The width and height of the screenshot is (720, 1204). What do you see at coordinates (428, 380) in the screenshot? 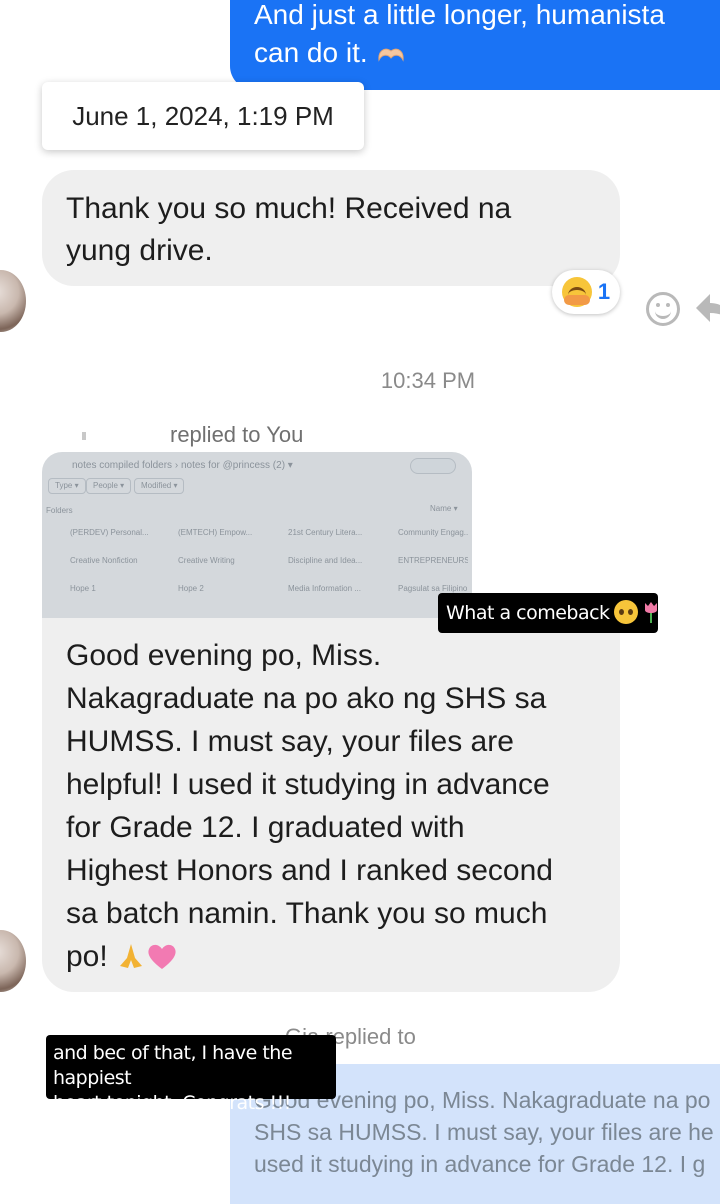
I see `message-timestamp: 10:34 PM` at bounding box center [428, 380].